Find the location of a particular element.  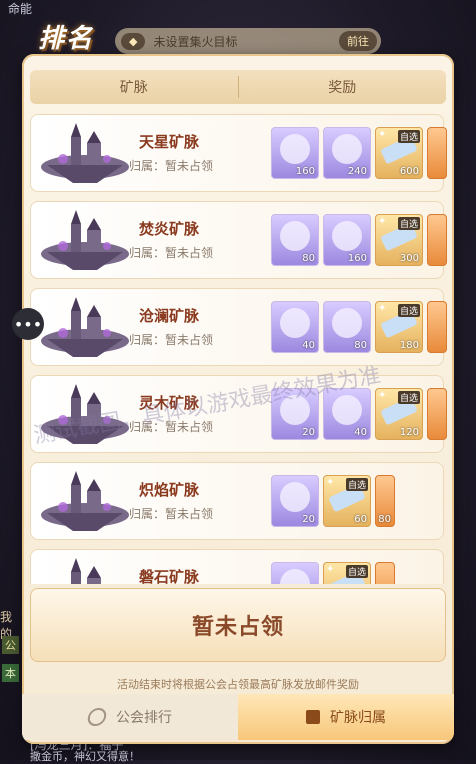

bookmark-icon is located at coordinates (313, 717).